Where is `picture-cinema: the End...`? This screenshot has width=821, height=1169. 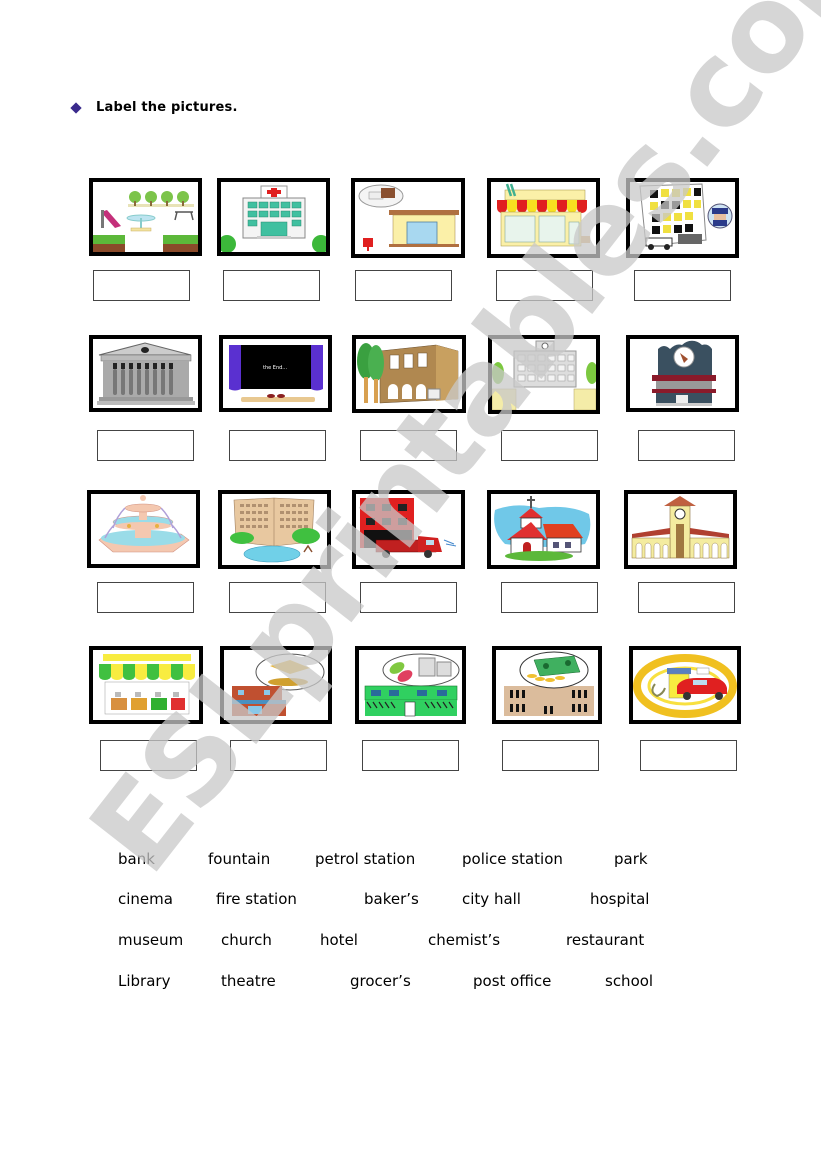
picture-cinema: the End... is located at coordinates (275, 373).